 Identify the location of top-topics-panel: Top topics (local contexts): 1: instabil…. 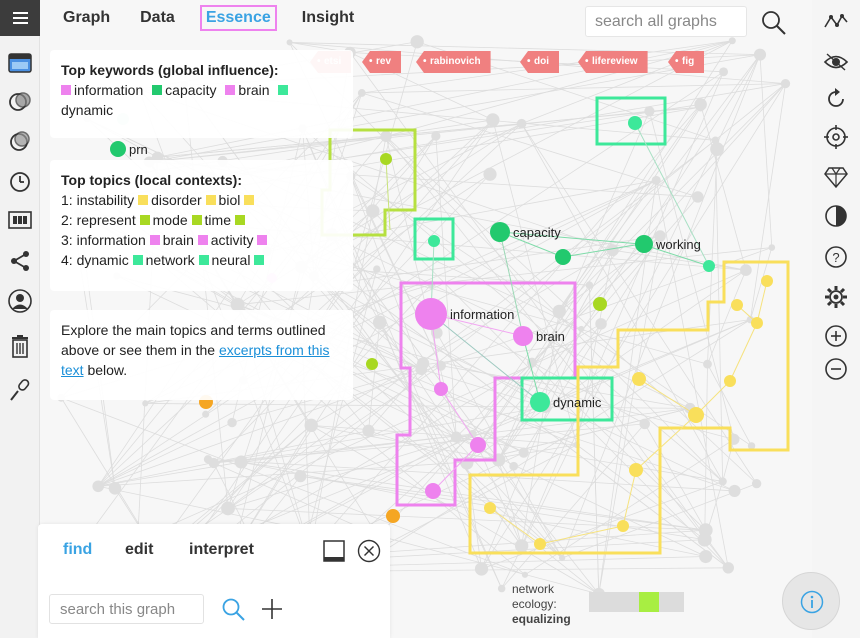
(201, 225).